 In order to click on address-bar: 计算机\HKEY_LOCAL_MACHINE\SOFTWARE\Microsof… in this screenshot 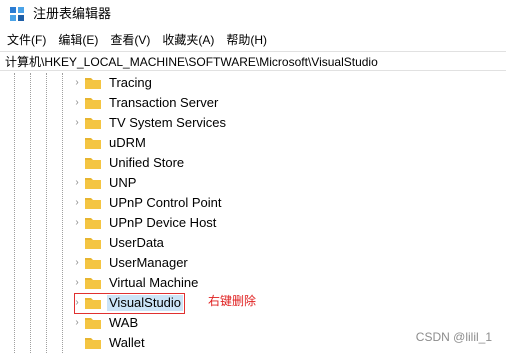, I will do `click(253, 61)`.